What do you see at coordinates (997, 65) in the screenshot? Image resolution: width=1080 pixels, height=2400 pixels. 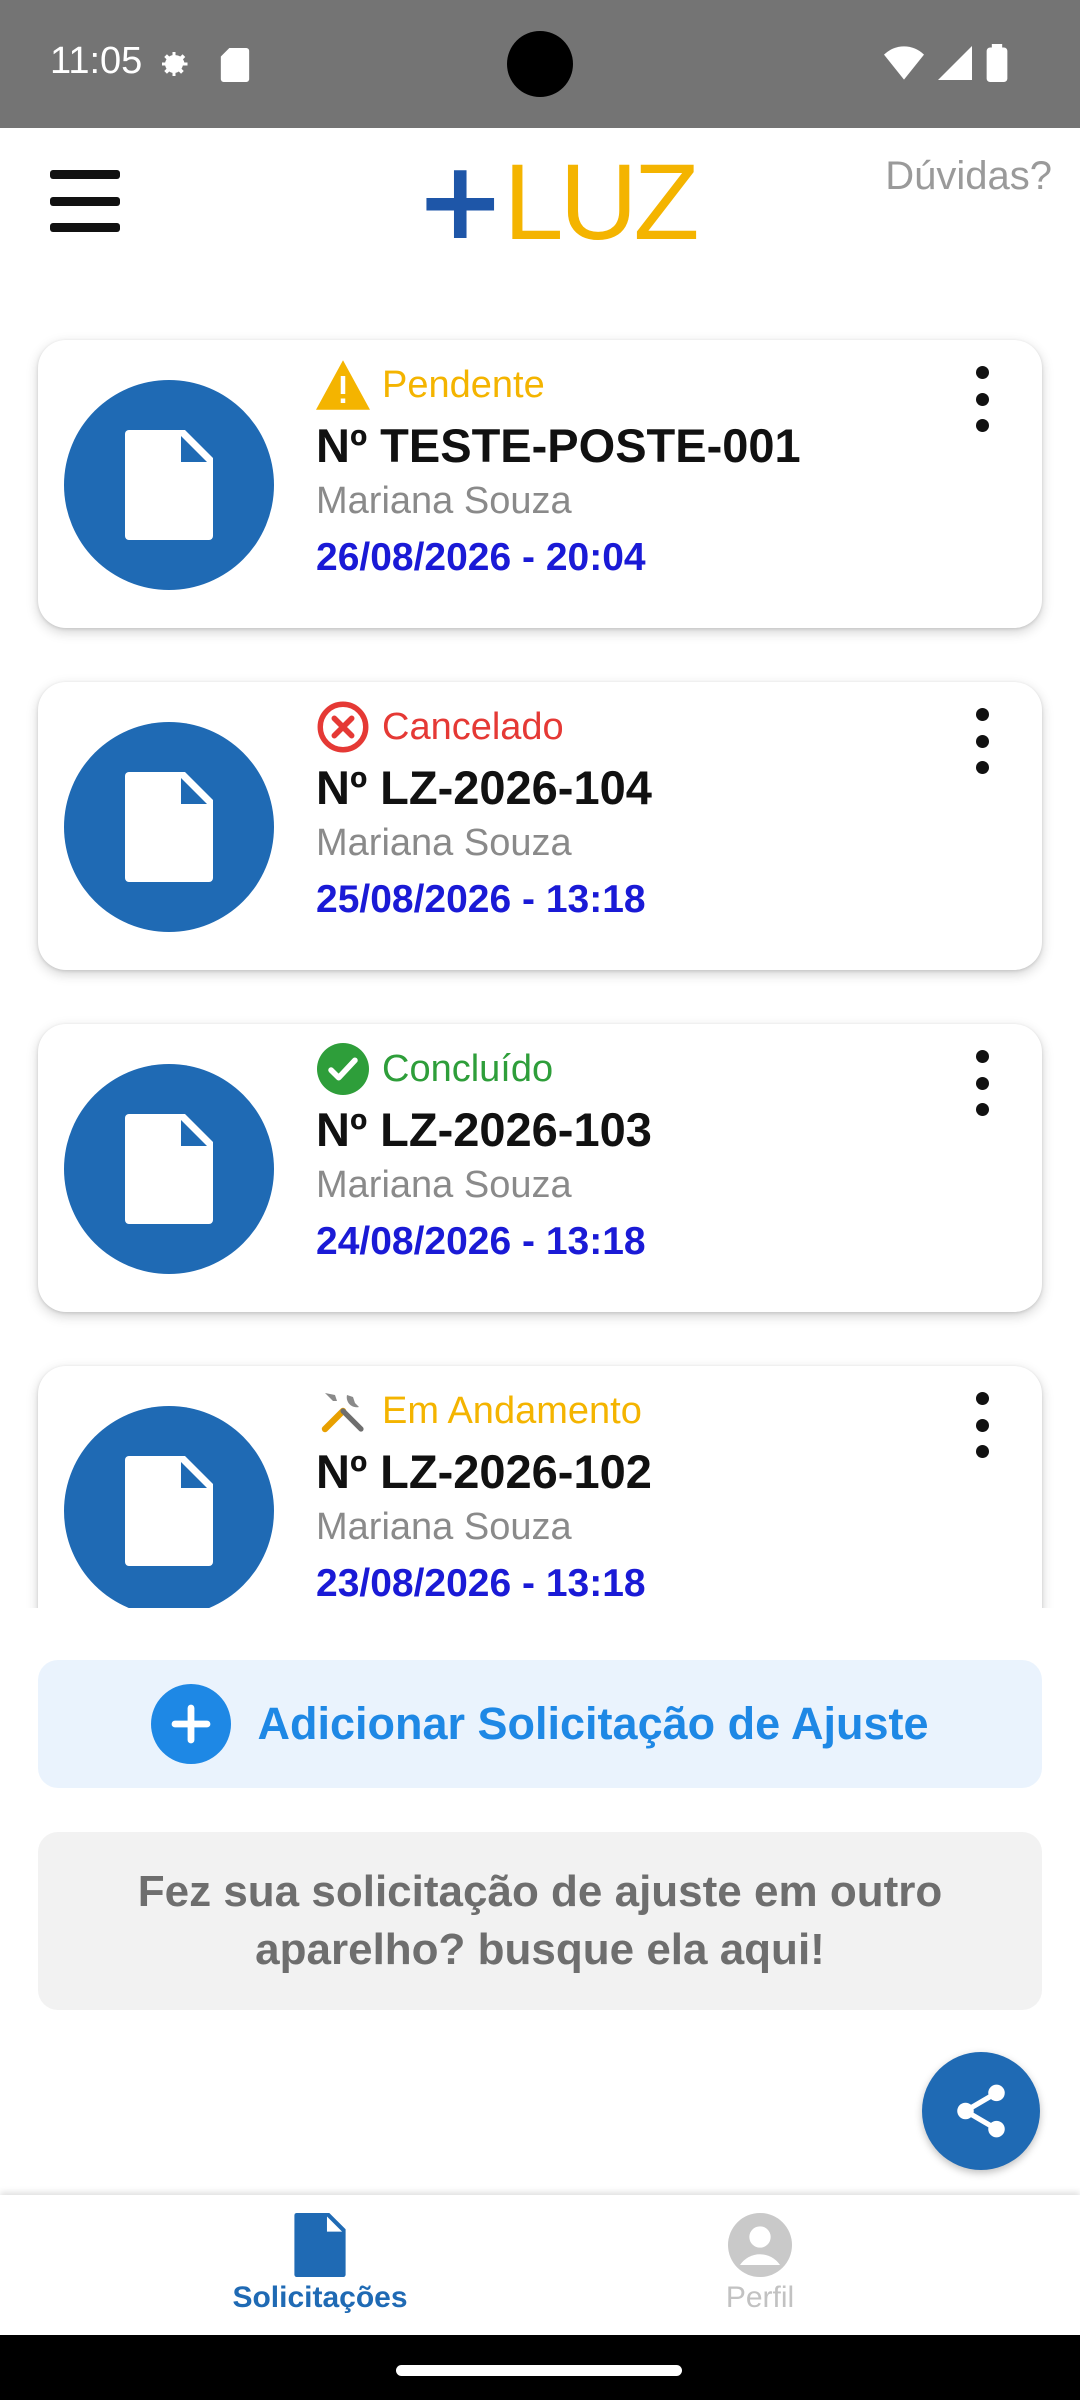 I see `battery-icon` at bounding box center [997, 65].